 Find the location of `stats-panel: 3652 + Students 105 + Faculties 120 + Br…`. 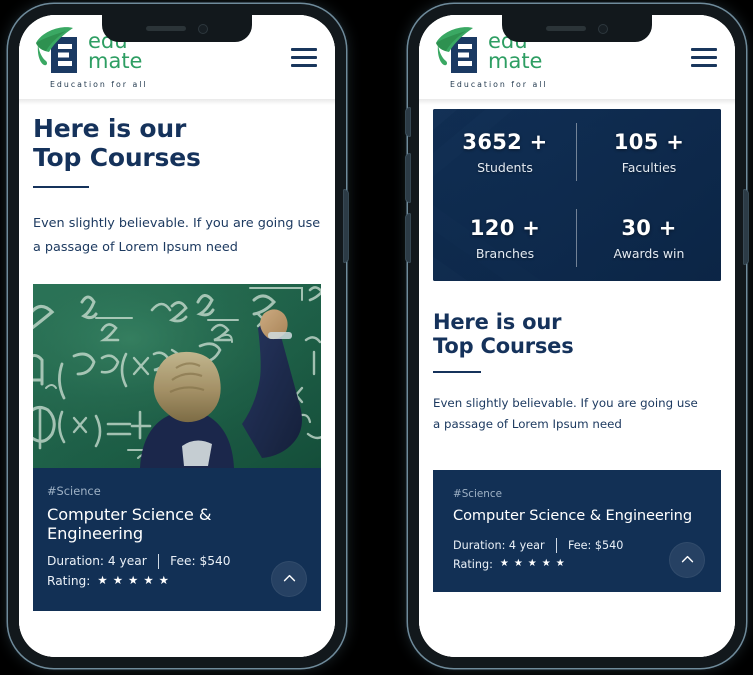

stats-panel: 3652 + Students 105 + Faculties 120 + Br… is located at coordinates (577, 195).